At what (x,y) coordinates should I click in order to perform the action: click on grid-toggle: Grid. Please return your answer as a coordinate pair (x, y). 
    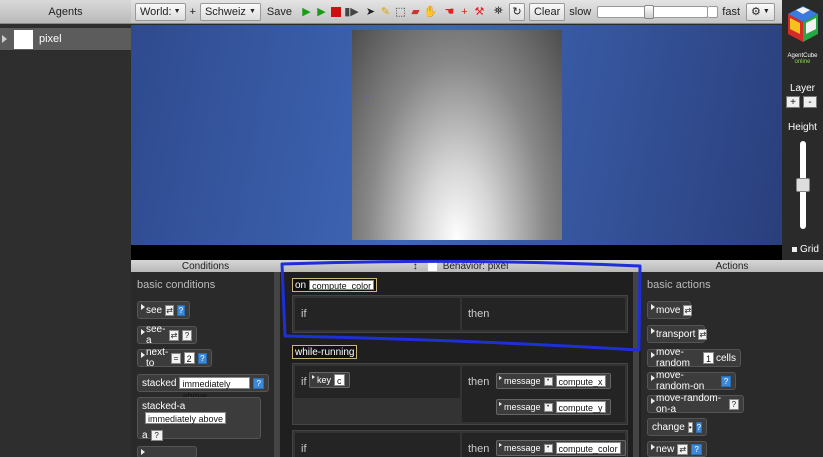
    Looking at the image, I should click on (805, 249).